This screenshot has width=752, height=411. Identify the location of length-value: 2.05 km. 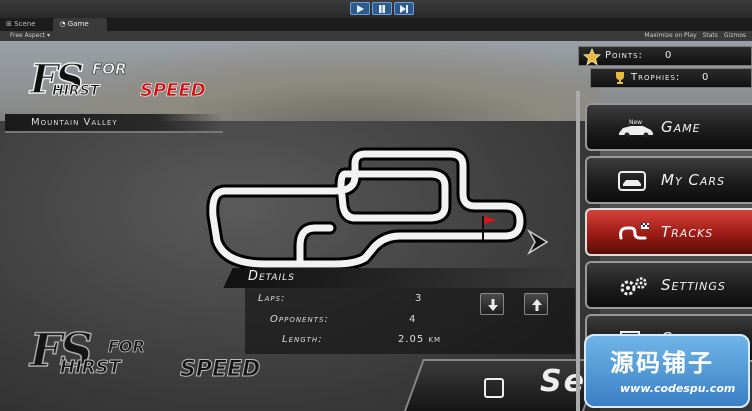
(420, 339).